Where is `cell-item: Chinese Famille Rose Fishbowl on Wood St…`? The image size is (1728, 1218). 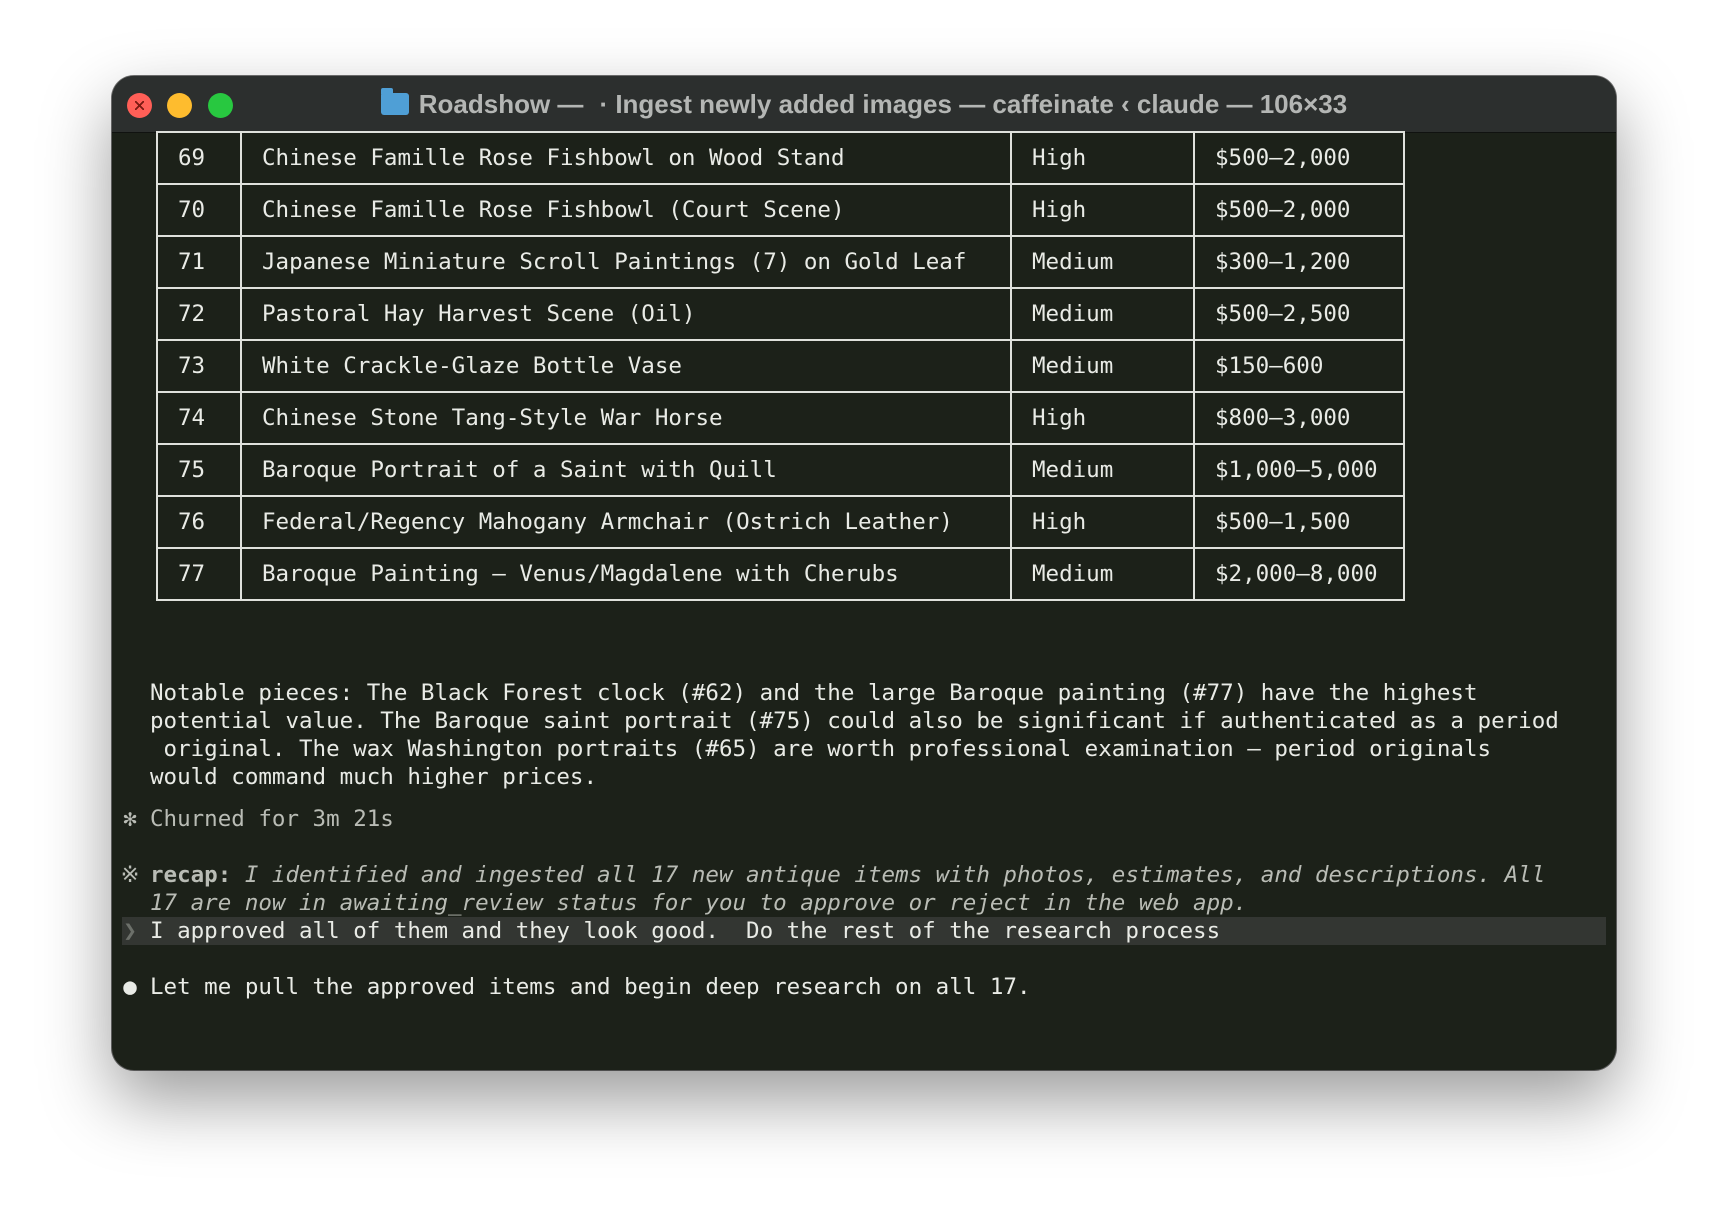 cell-item: Chinese Famille Rose Fishbowl on Wood St… is located at coordinates (626, 158).